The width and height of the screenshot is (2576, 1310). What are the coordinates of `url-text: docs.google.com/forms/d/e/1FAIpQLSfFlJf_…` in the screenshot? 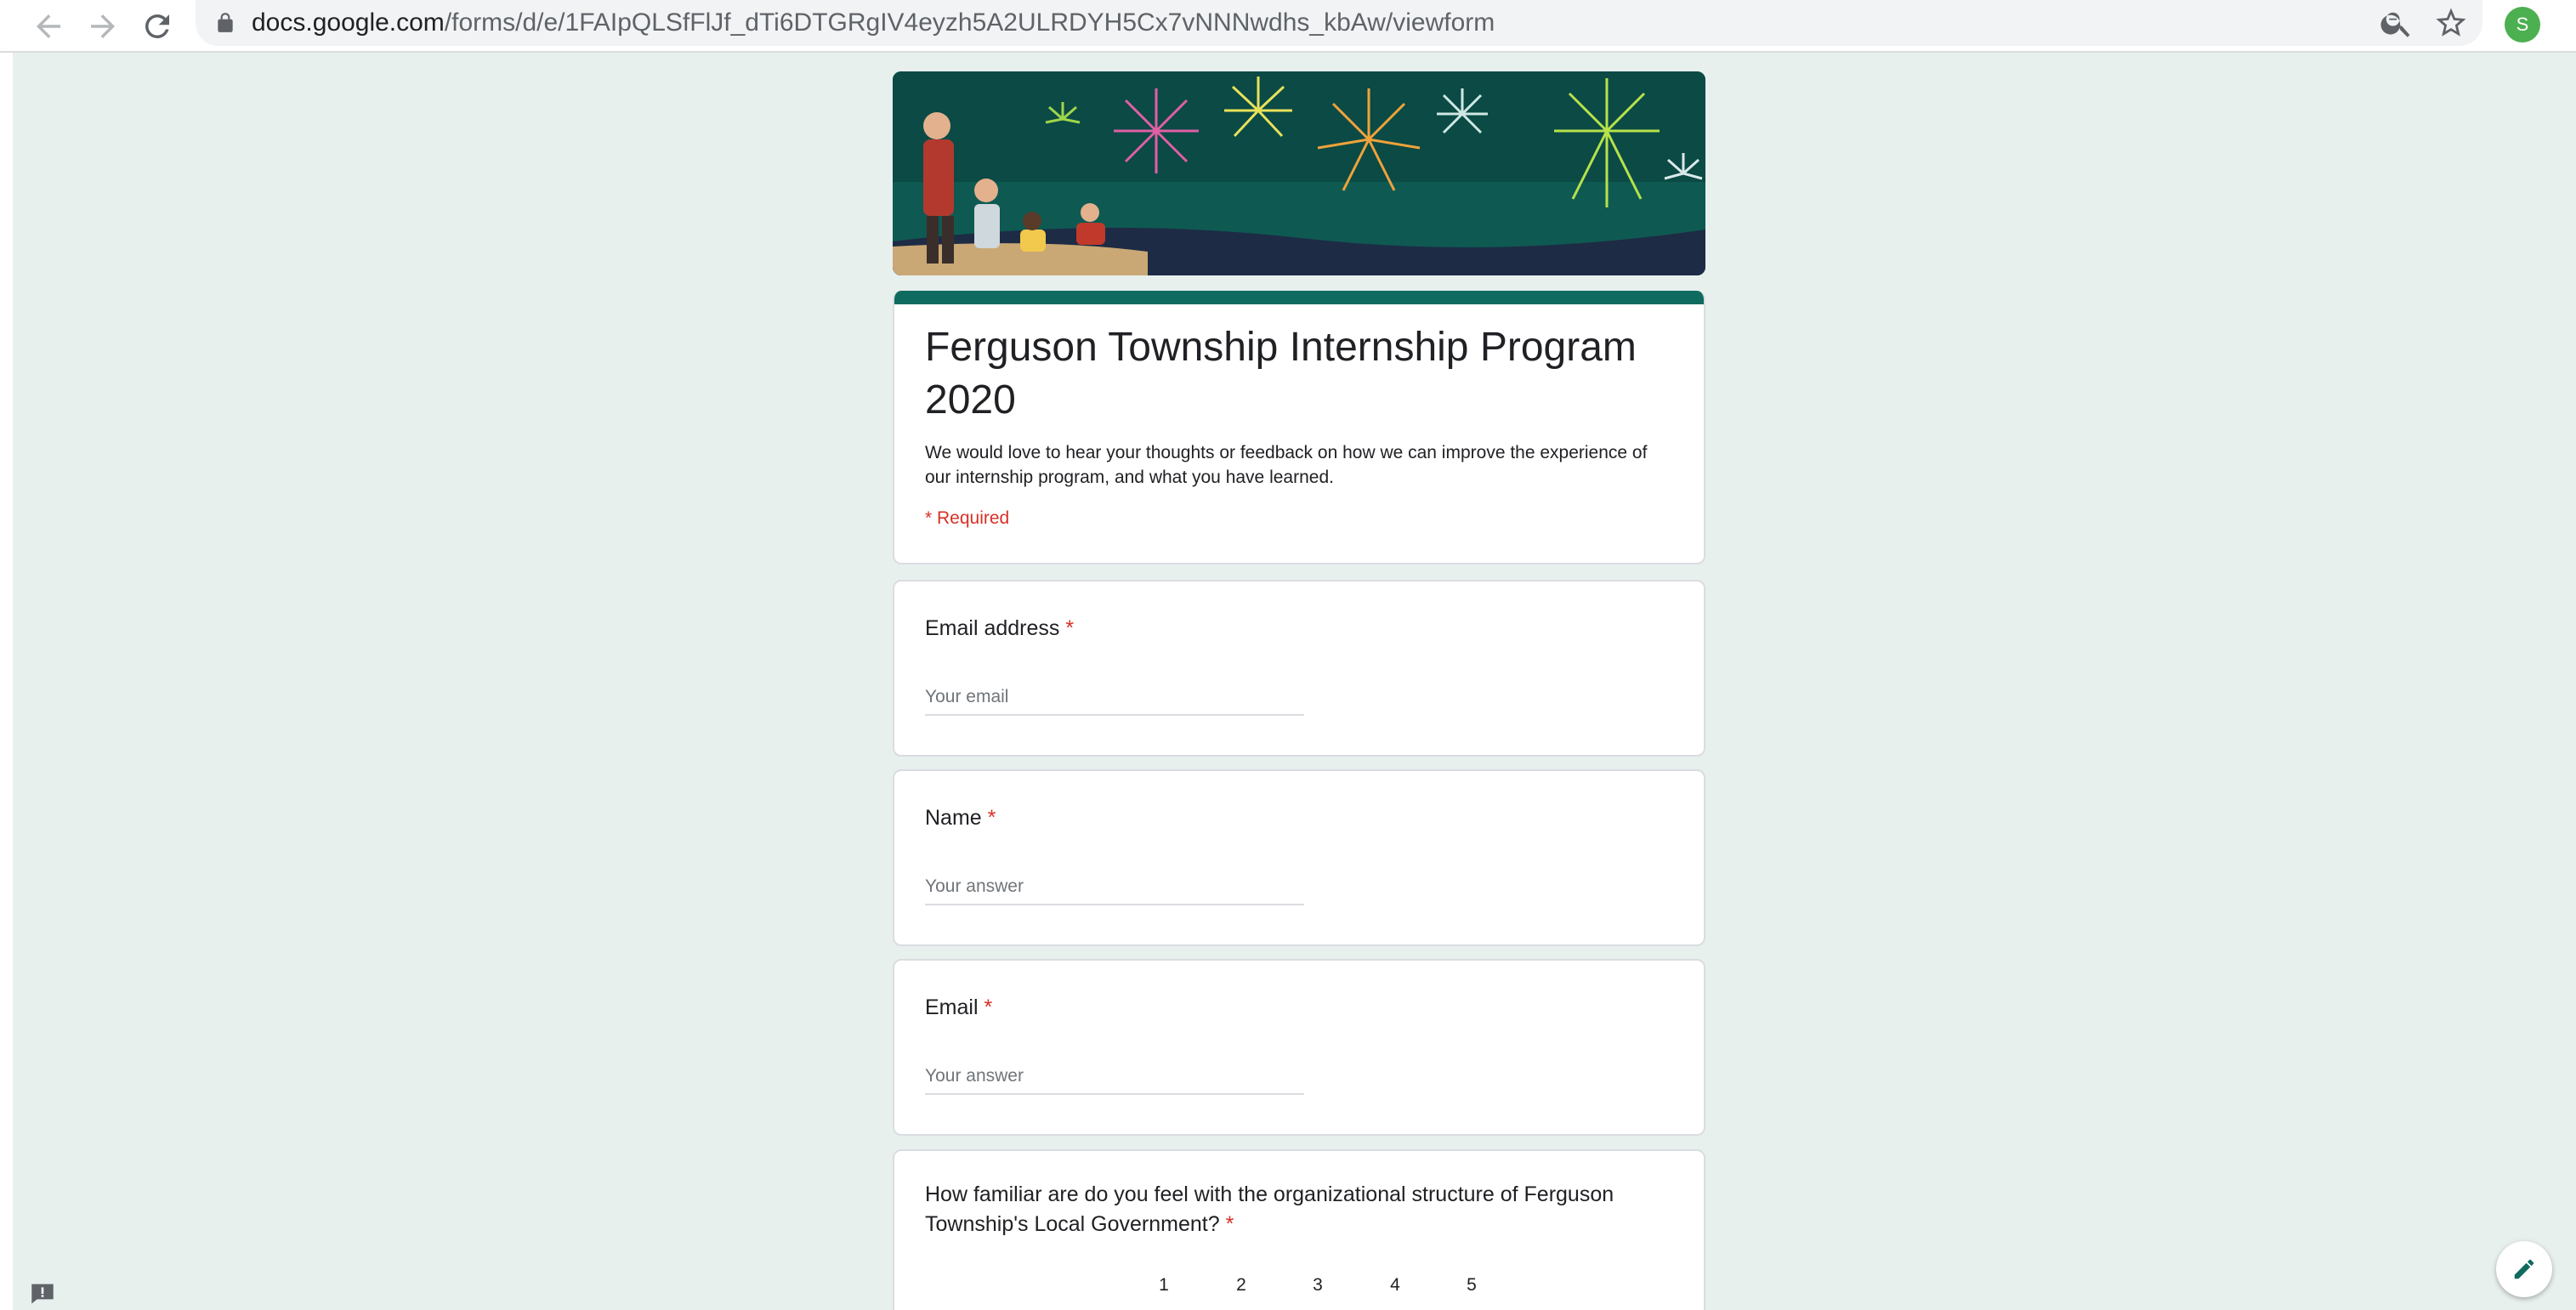 It's located at (873, 23).